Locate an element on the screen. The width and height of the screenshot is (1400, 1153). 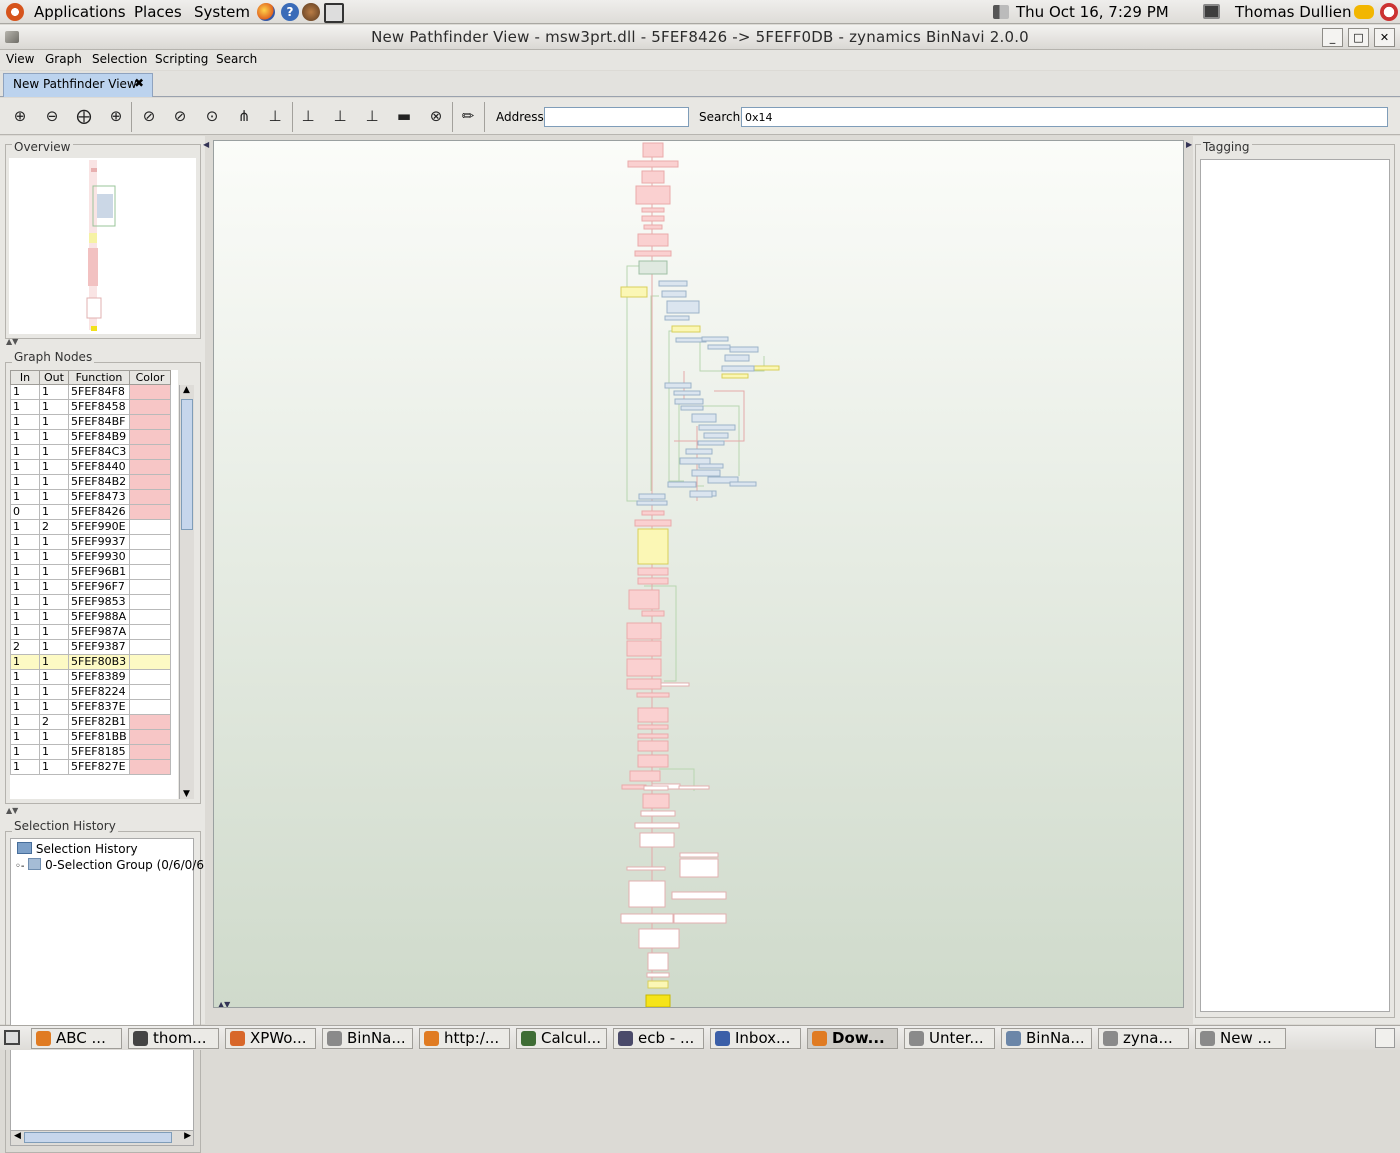
magnifier-mode-icon: ⊘ is located at coordinates (149, 117).